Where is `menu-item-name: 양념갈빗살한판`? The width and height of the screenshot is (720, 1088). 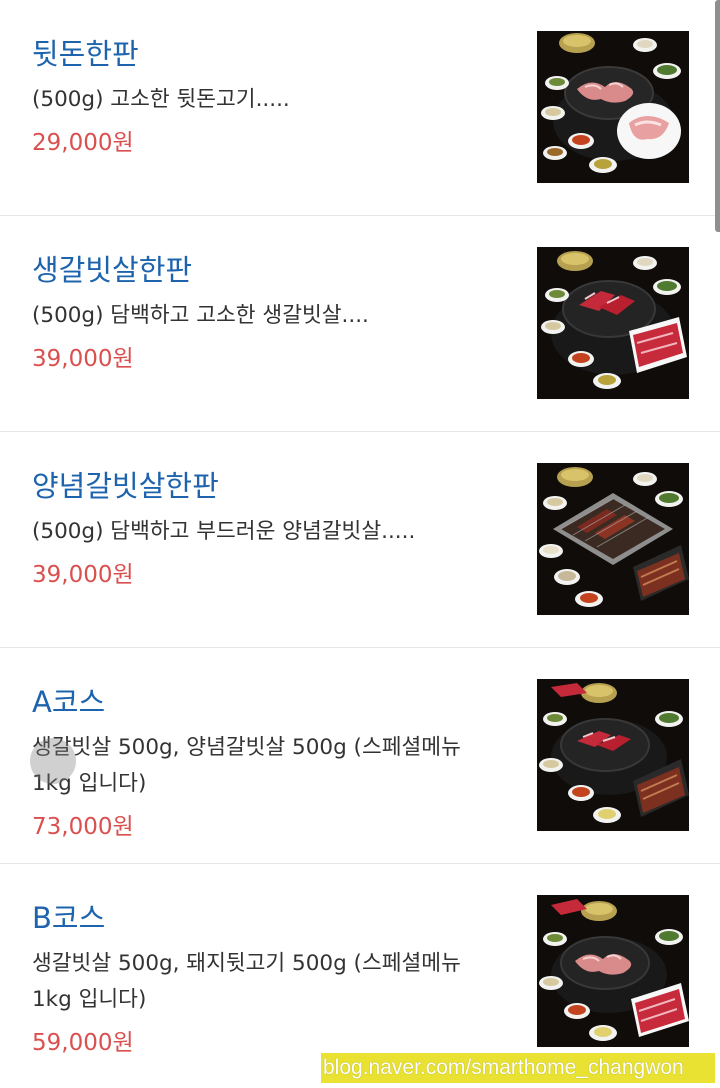 menu-item-name: 양념갈빗살한판 is located at coordinates (267, 486).